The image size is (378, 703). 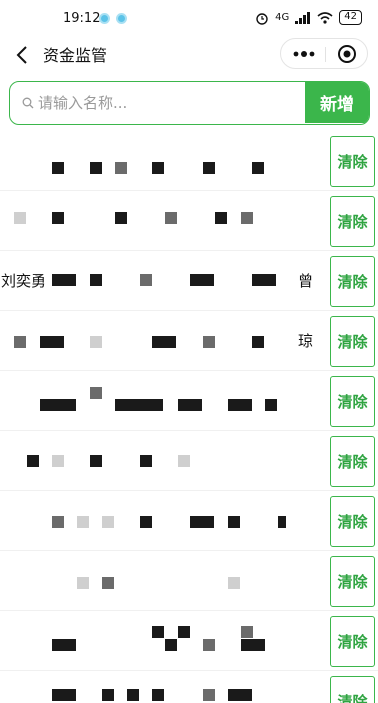 I want to click on nav-bar: 资金监管, so click(x=189, y=56).